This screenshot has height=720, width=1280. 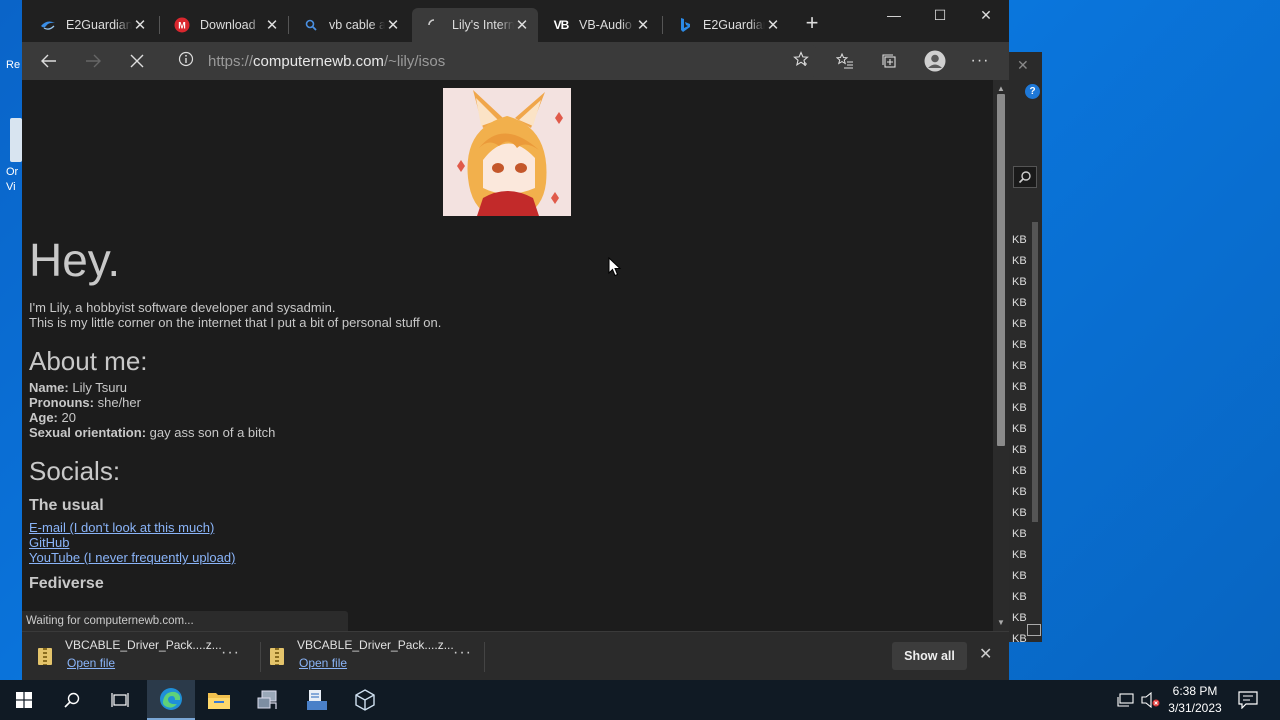 What do you see at coordinates (93, 61) in the screenshot?
I see `forward-button` at bounding box center [93, 61].